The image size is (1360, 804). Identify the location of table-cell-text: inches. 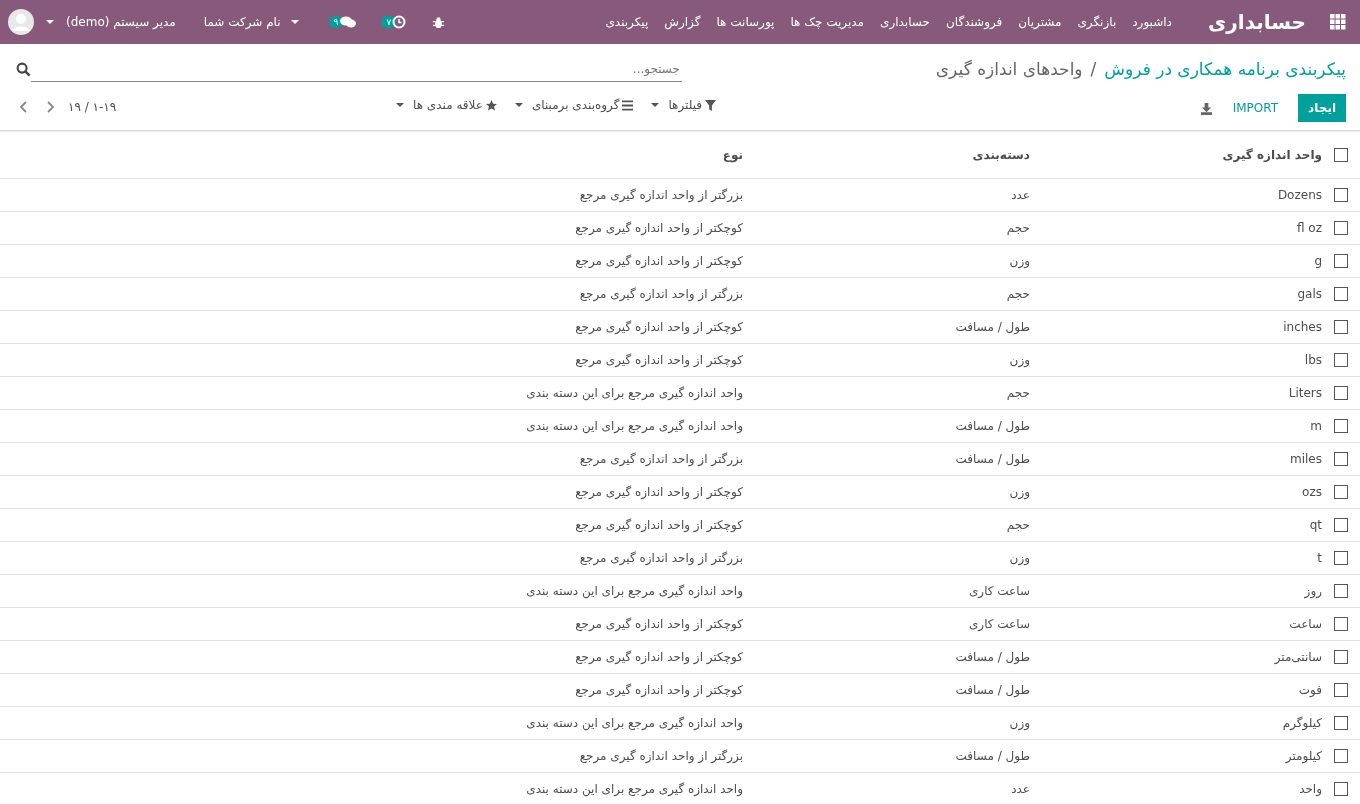
(1302, 327).